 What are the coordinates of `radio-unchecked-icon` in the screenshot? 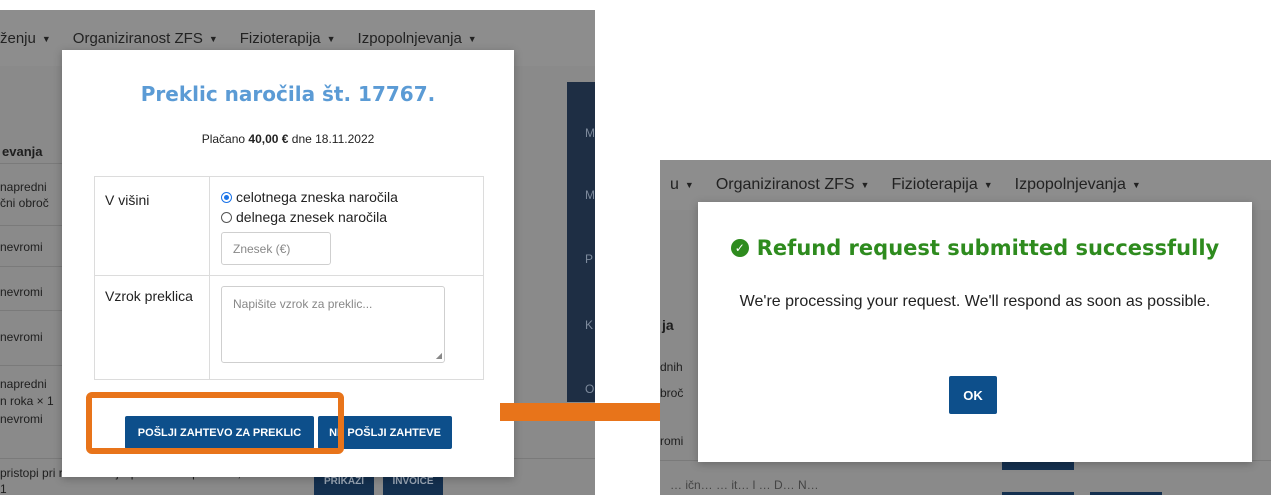 It's located at (226, 217).